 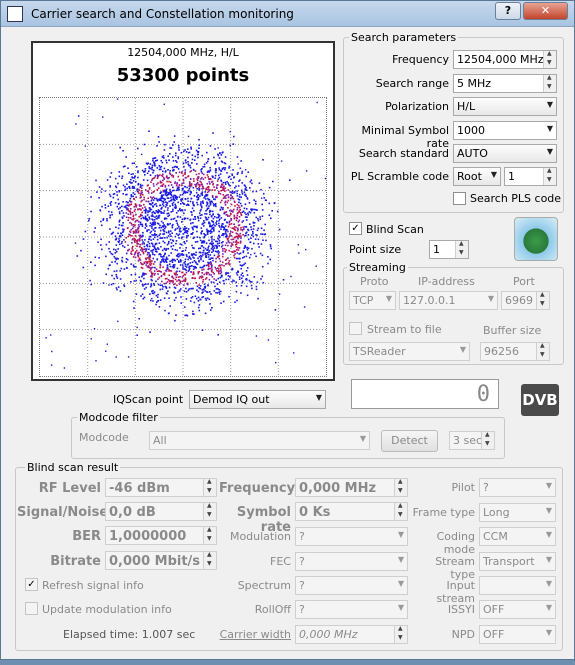 What do you see at coordinates (549, 59) in the screenshot?
I see `frequency-spinner` at bounding box center [549, 59].